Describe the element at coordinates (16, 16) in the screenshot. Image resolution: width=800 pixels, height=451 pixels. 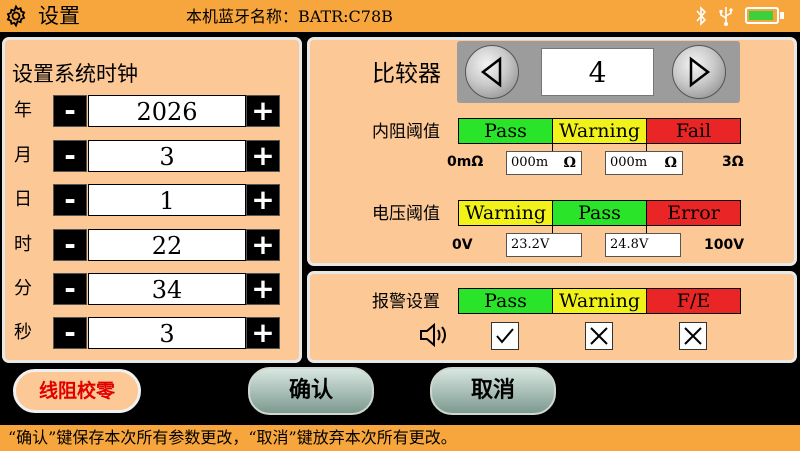
I see `gear-icon` at that location.